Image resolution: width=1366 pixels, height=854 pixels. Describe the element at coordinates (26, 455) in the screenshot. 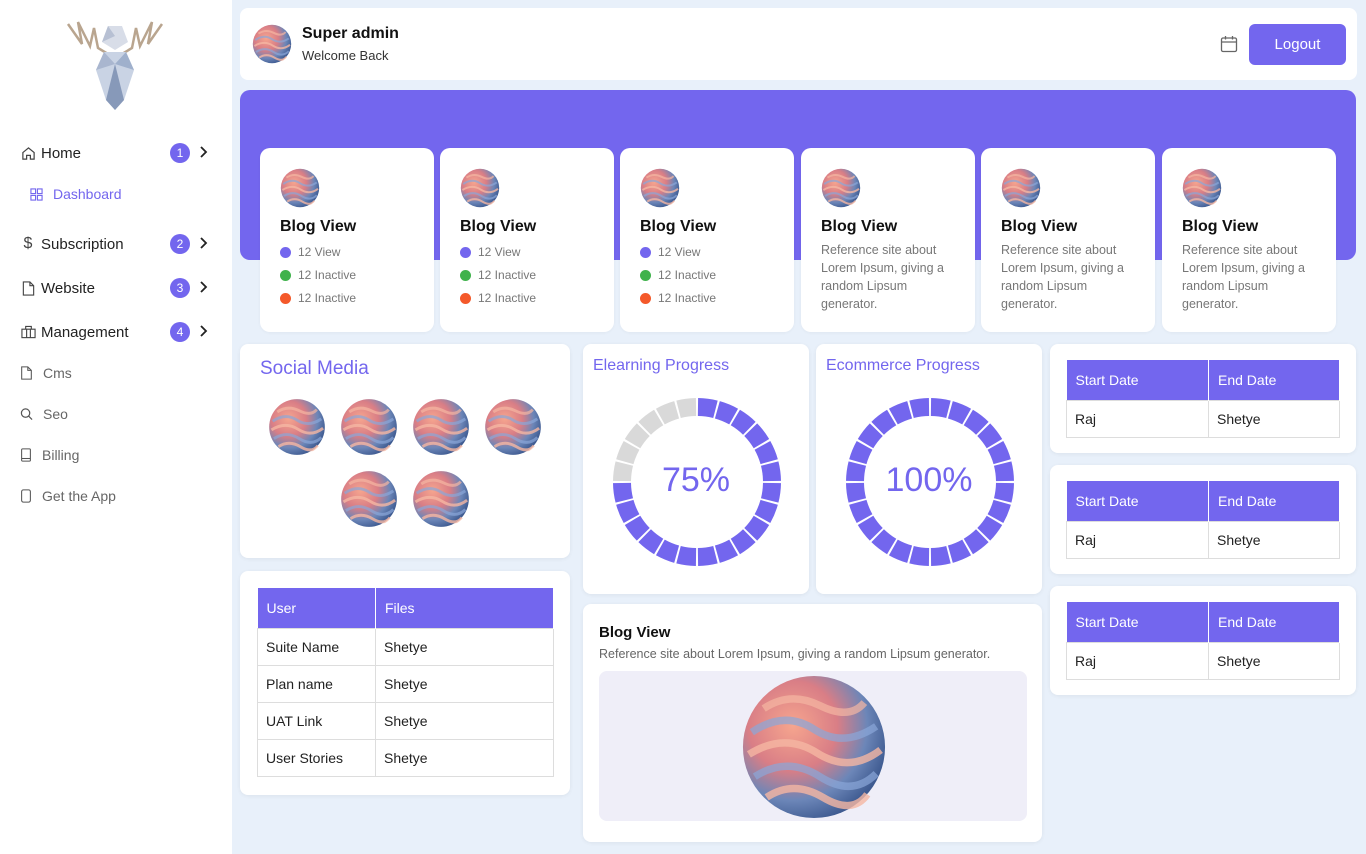

I see `book-icon` at that location.